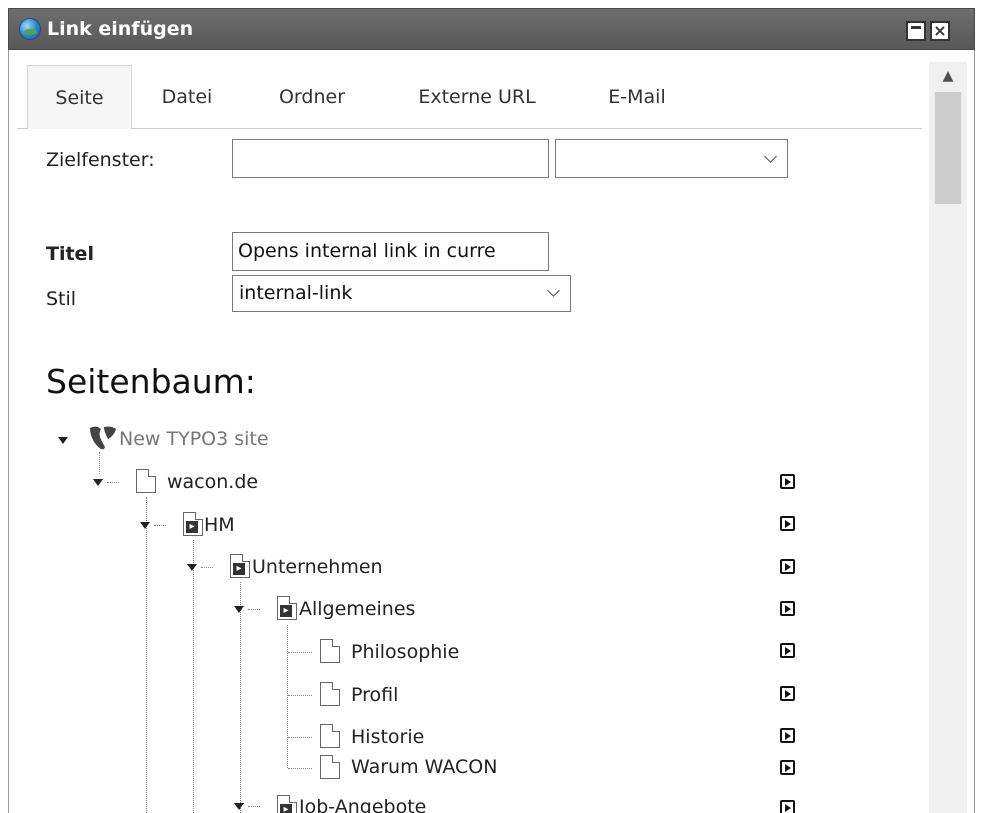 The width and height of the screenshot is (983, 813). I want to click on tree-node-historie: Historie, so click(387, 737).